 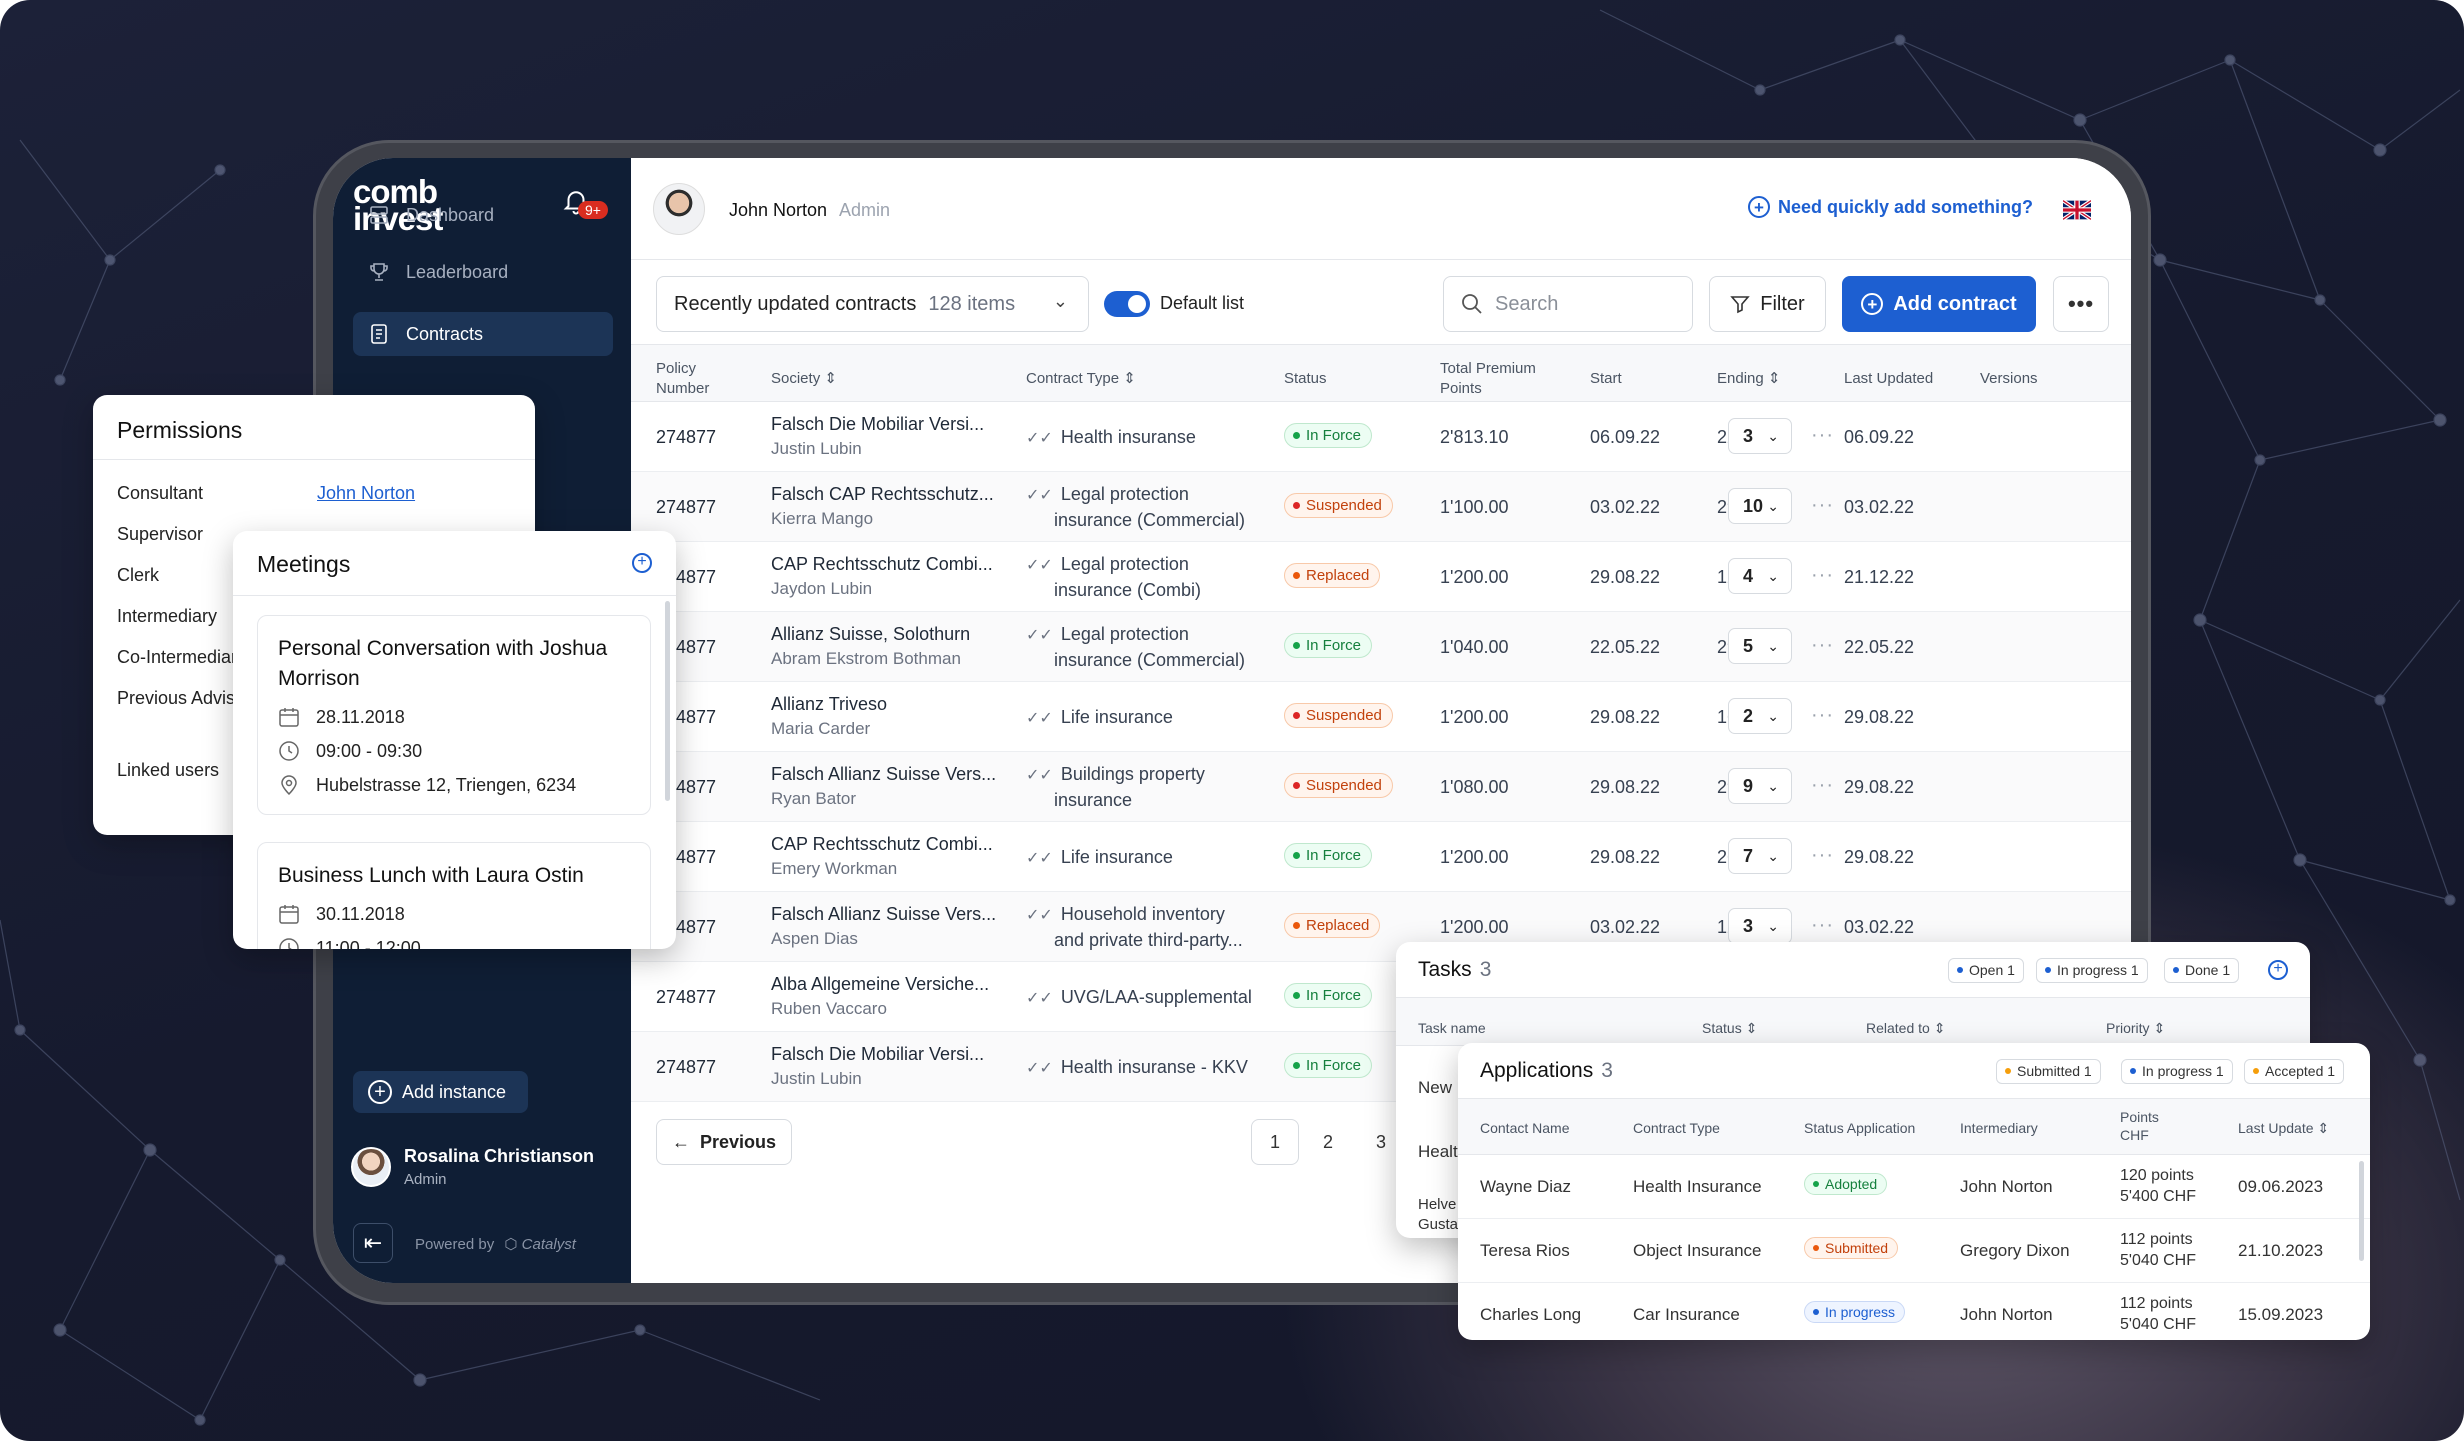 I want to click on sidebar-item-dashboard: Dashboard, so click(x=483, y=215).